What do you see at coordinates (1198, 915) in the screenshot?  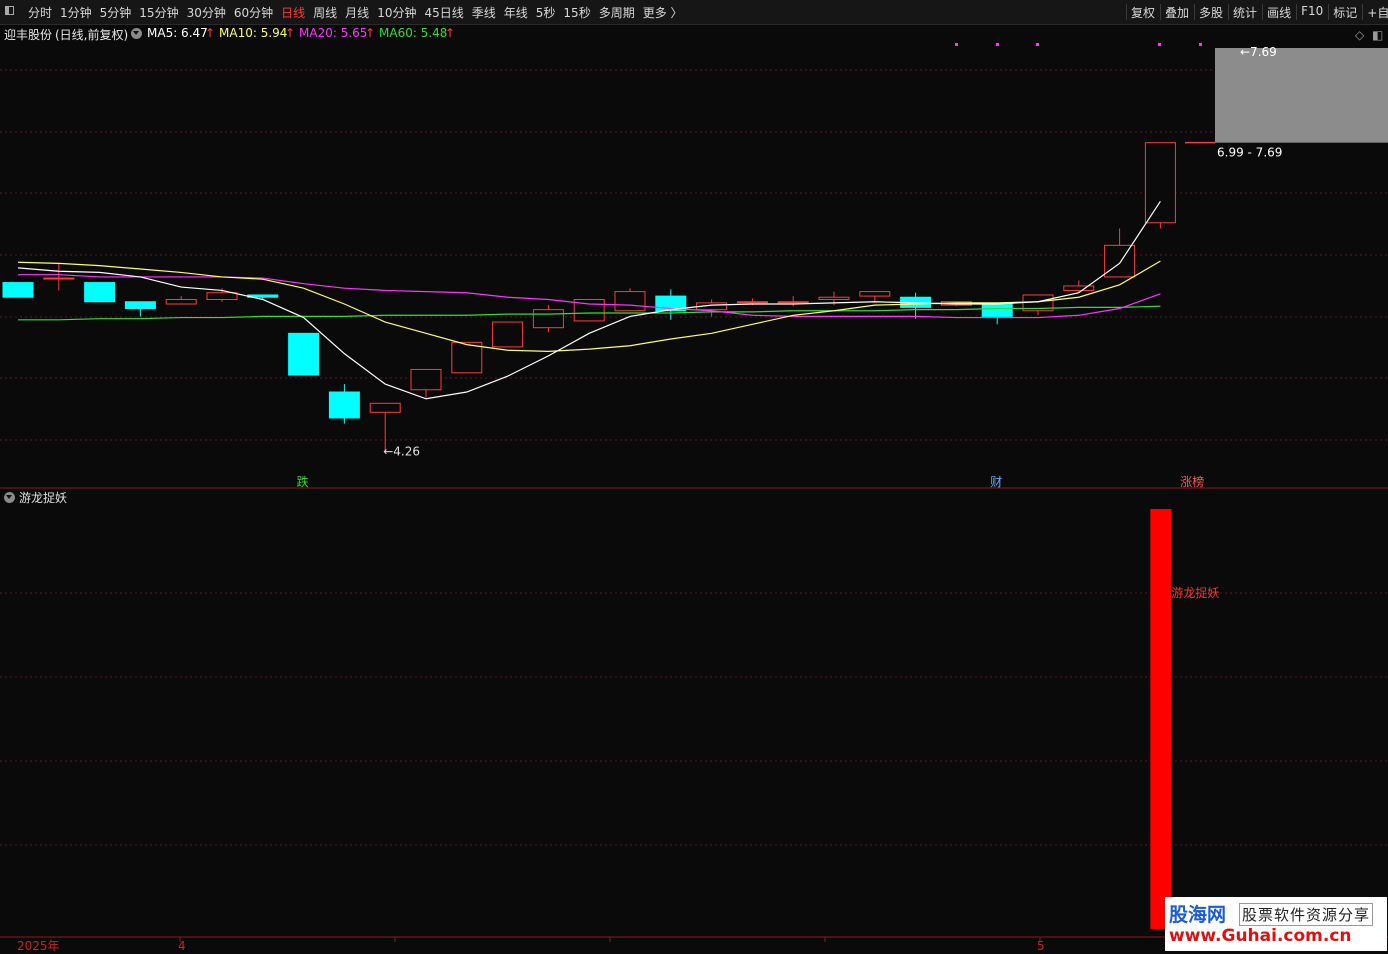 I see `watermark-name: 股海网` at bounding box center [1198, 915].